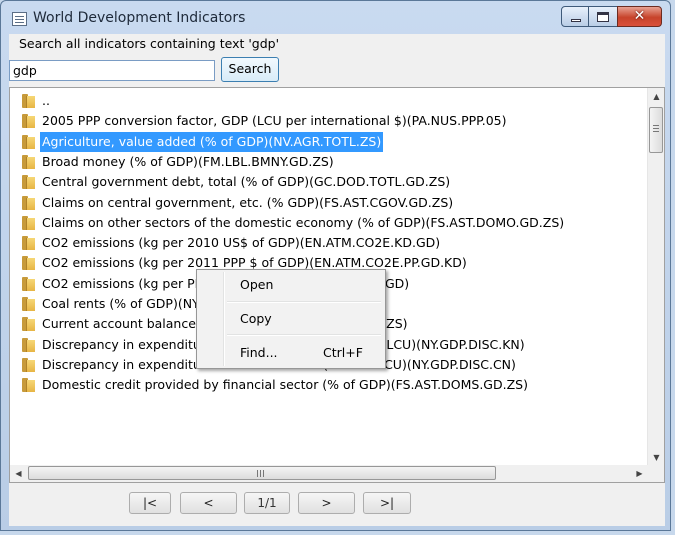  I want to click on first-page-button: |<, so click(150, 503).